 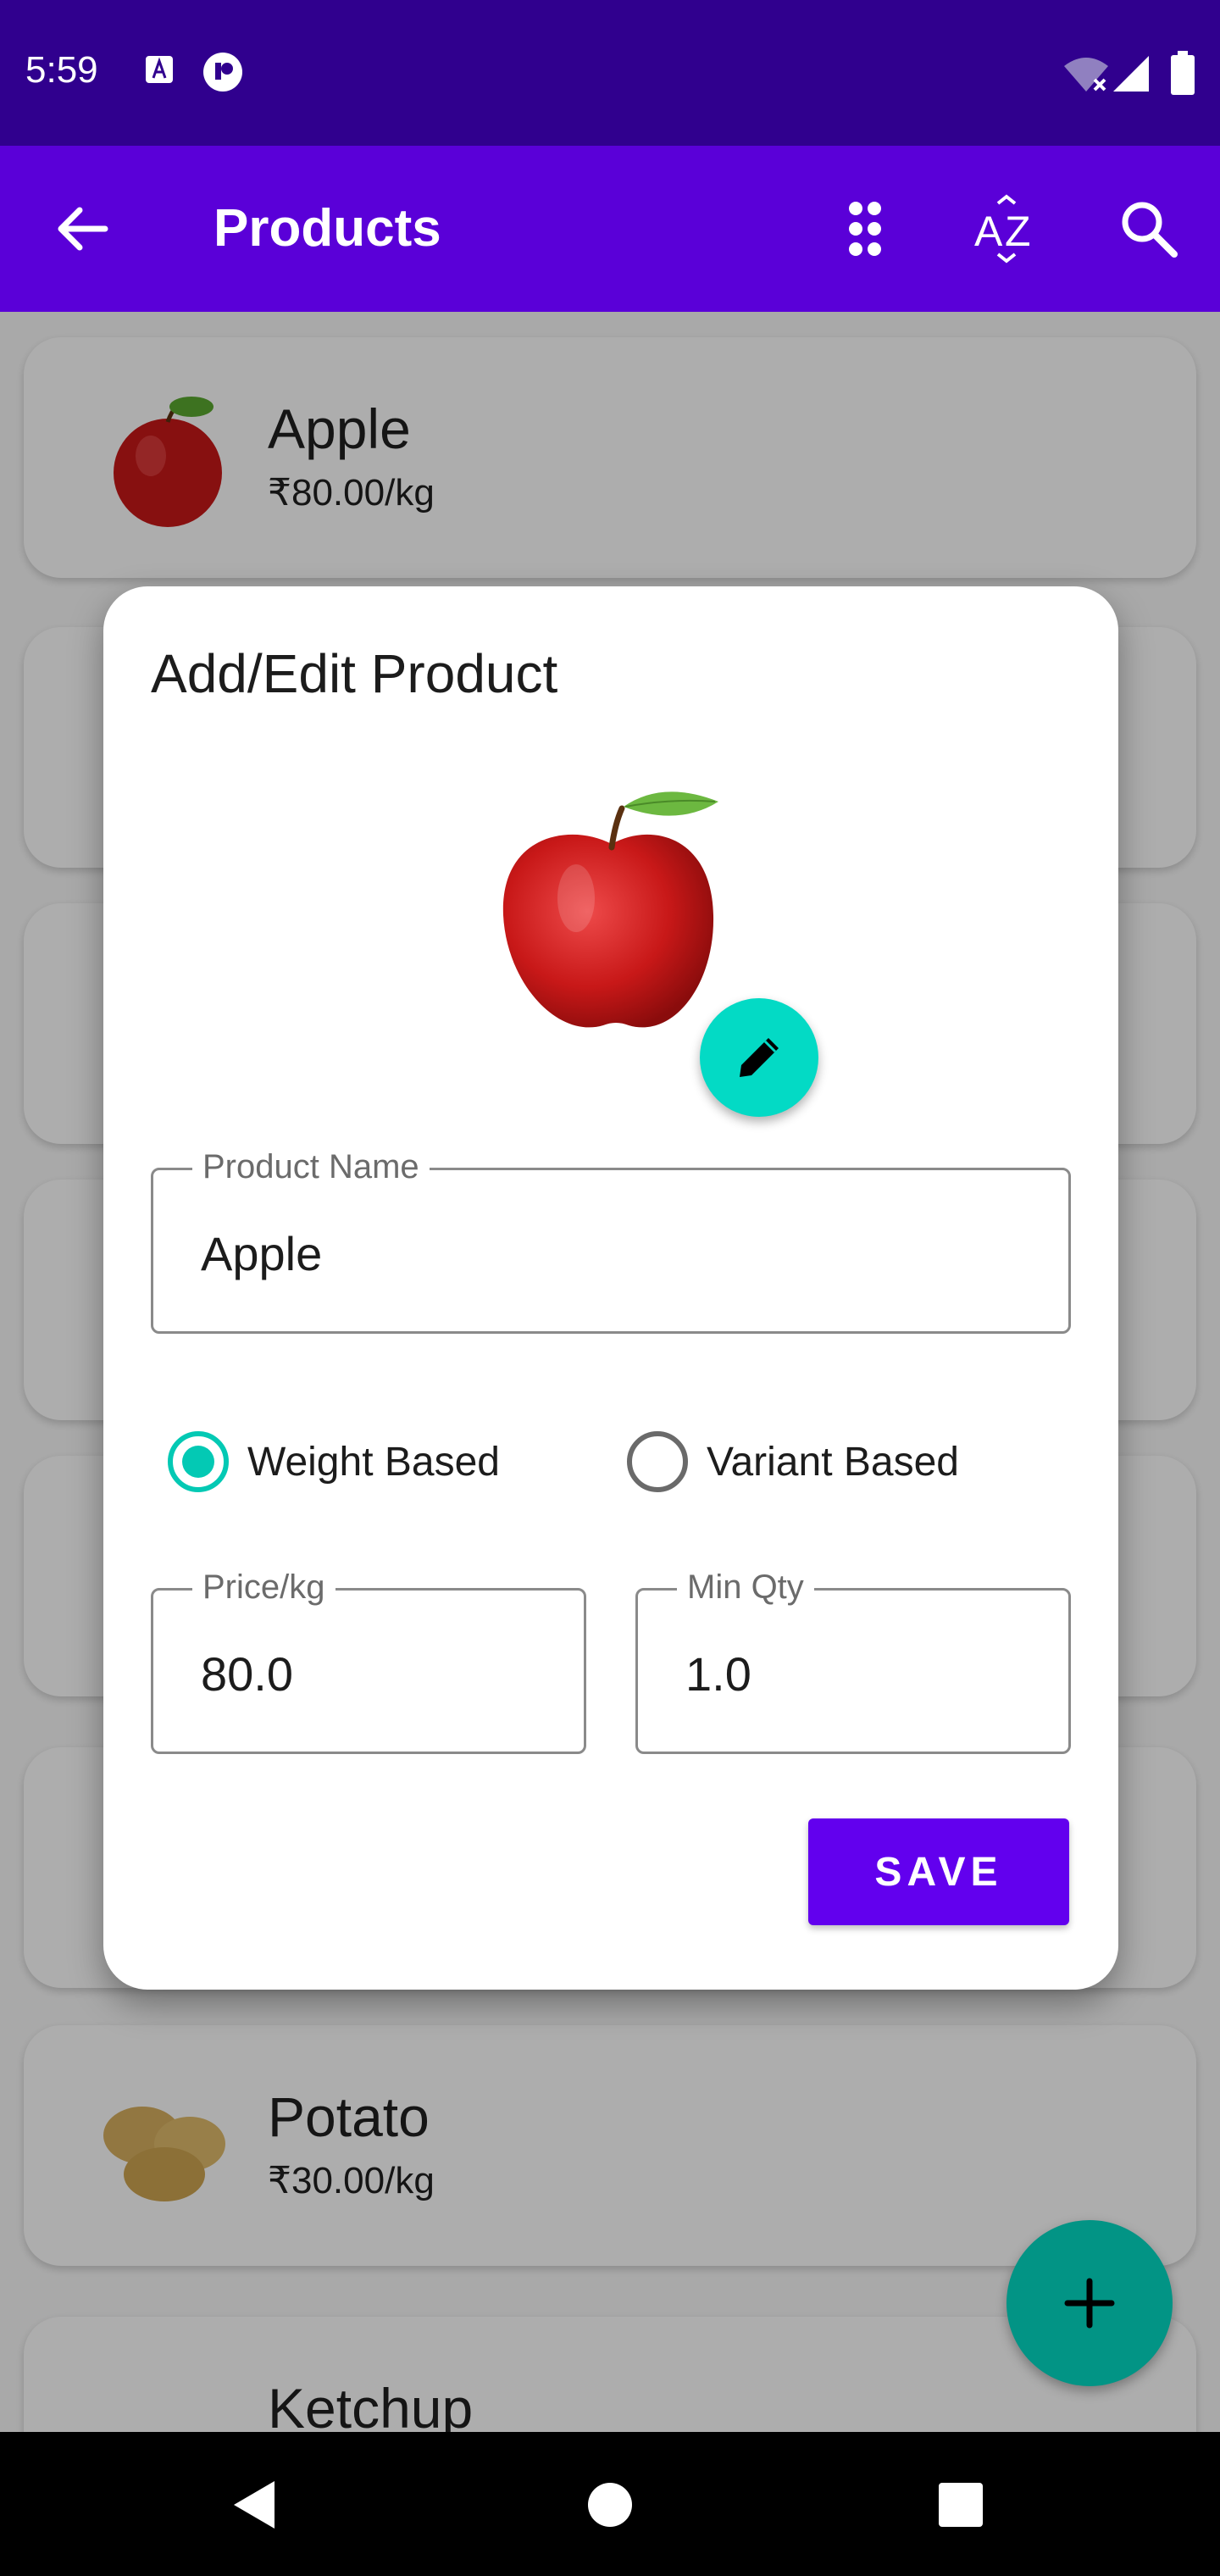 What do you see at coordinates (159, 69) in the screenshot?
I see `accessibility-a-icon` at bounding box center [159, 69].